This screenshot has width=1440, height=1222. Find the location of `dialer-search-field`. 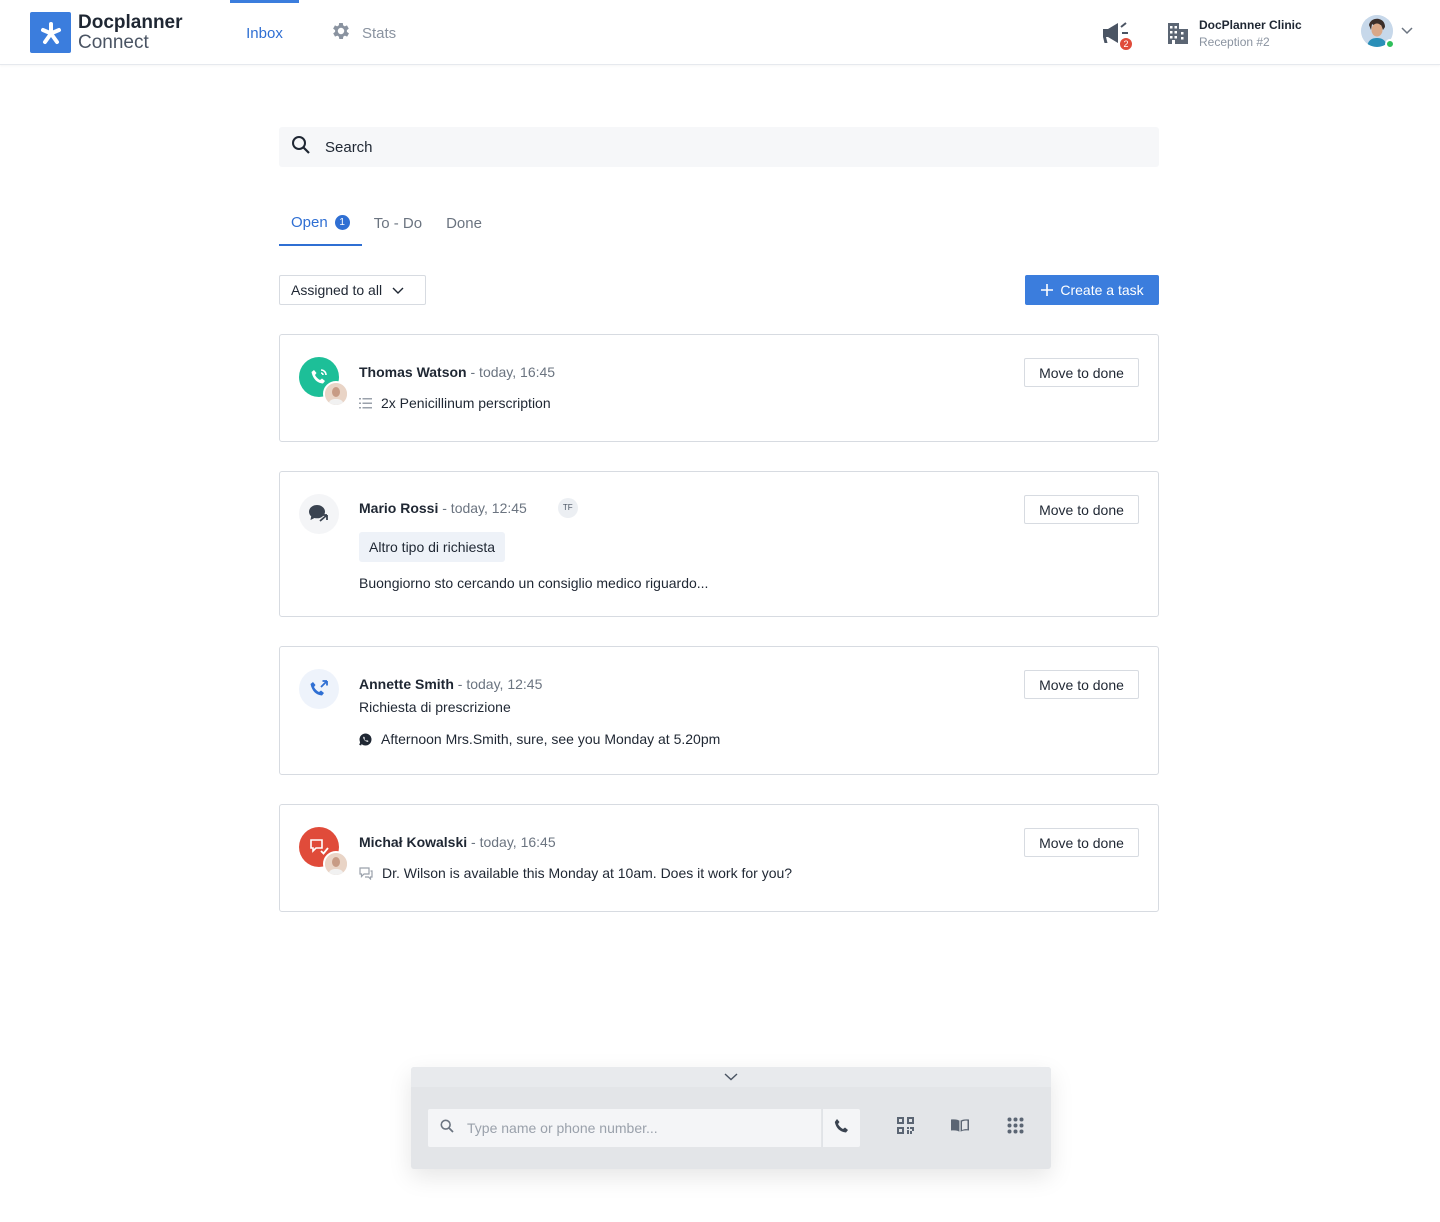

dialer-search-field is located at coordinates (624, 1128).